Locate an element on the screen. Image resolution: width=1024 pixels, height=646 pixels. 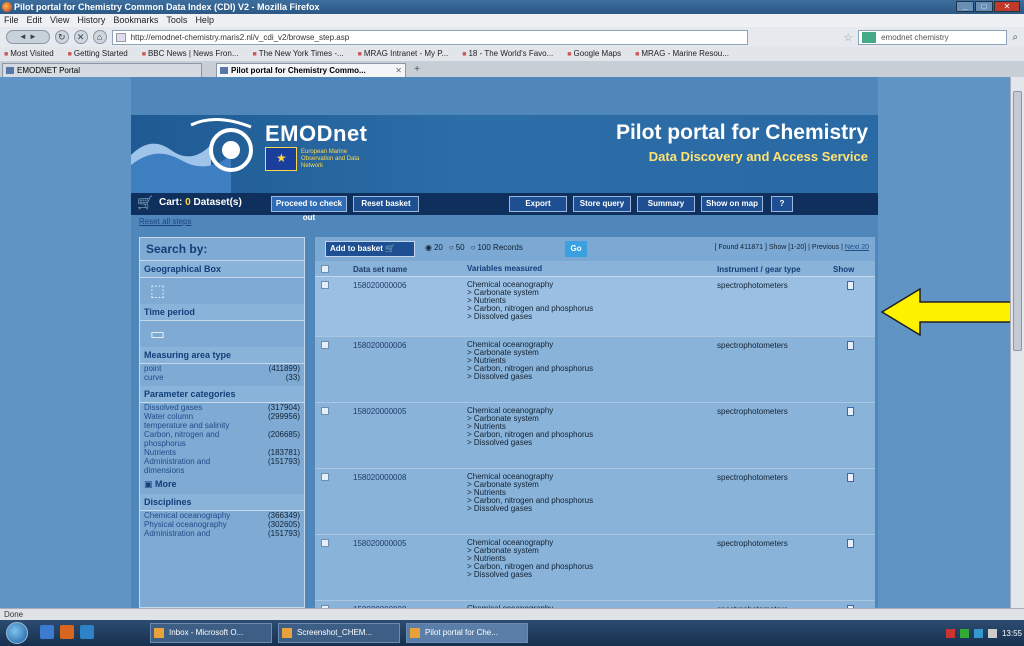
close-window-button: ✕ is located at coordinates (1007, 6).